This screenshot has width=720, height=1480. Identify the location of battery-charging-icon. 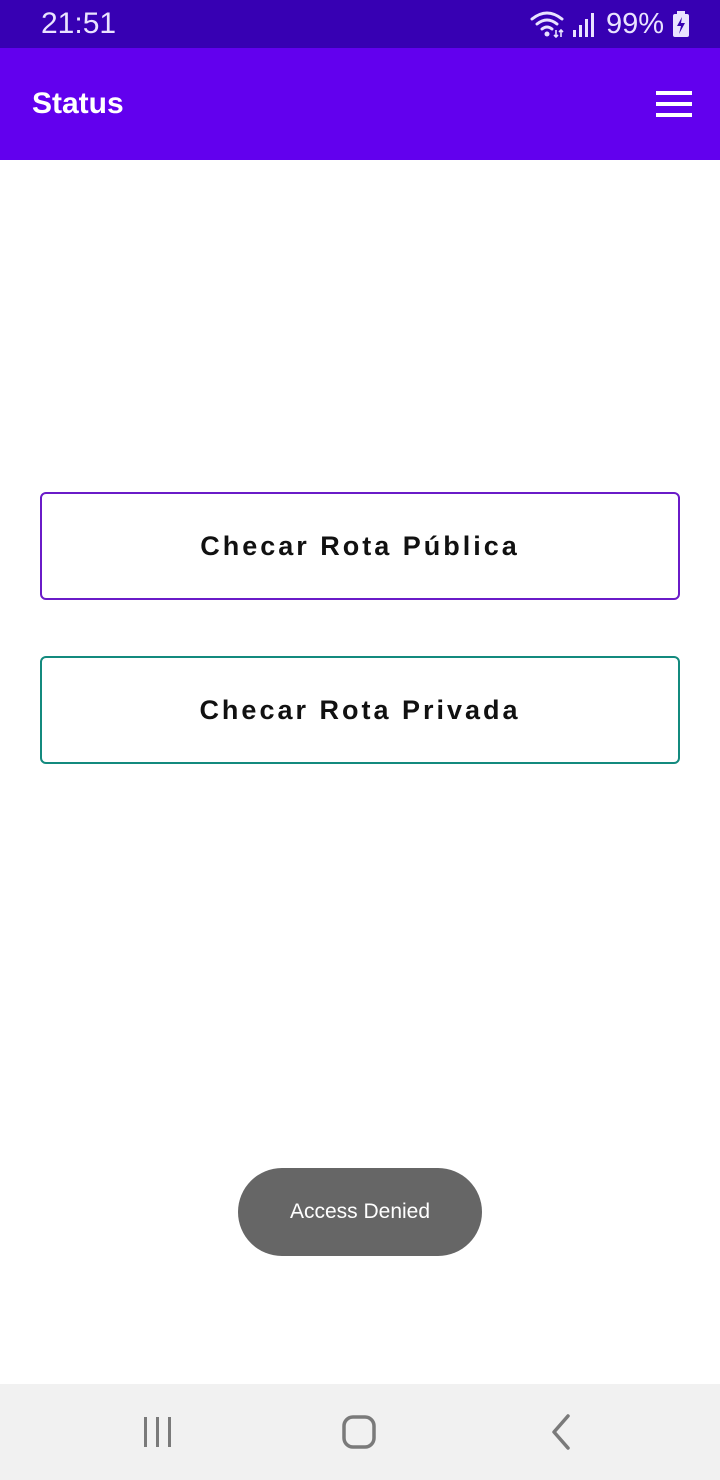
(681, 24).